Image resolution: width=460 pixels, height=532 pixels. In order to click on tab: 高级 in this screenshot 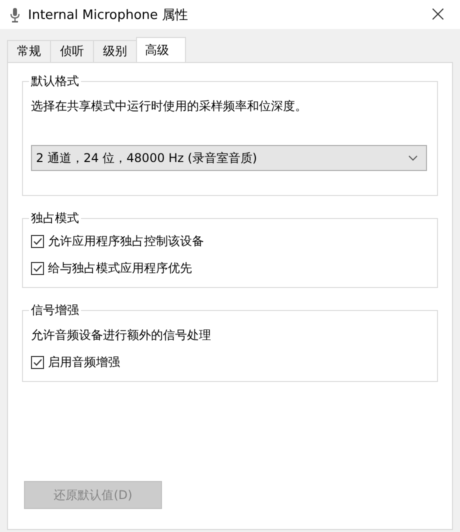, I will do `click(161, 49)`.